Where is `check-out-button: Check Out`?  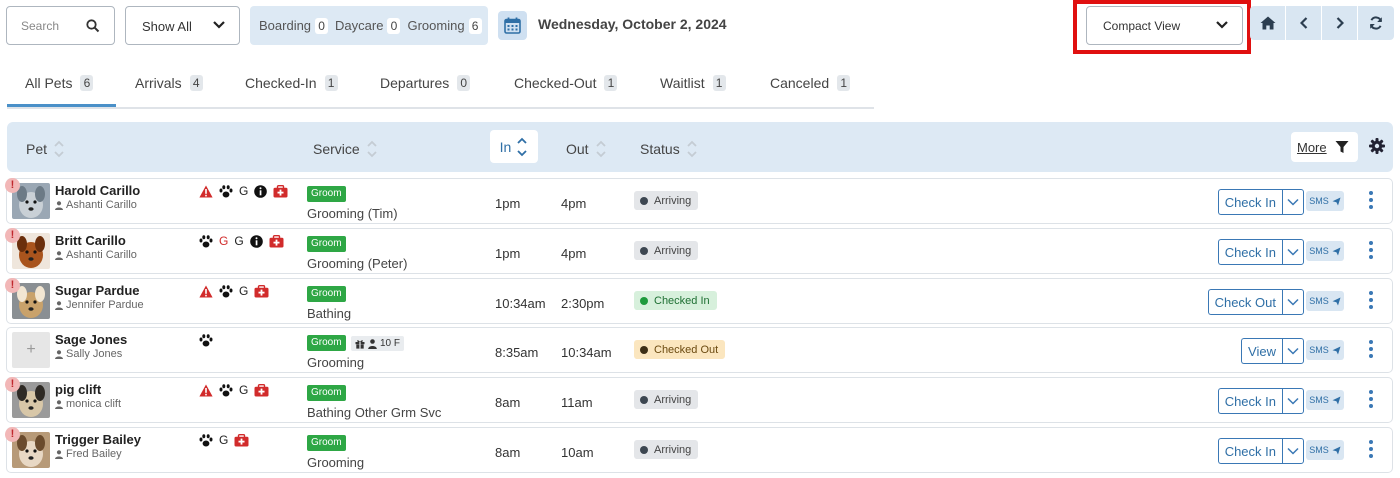 check-out-button: Check Out is located at coordinates (1244, 302).